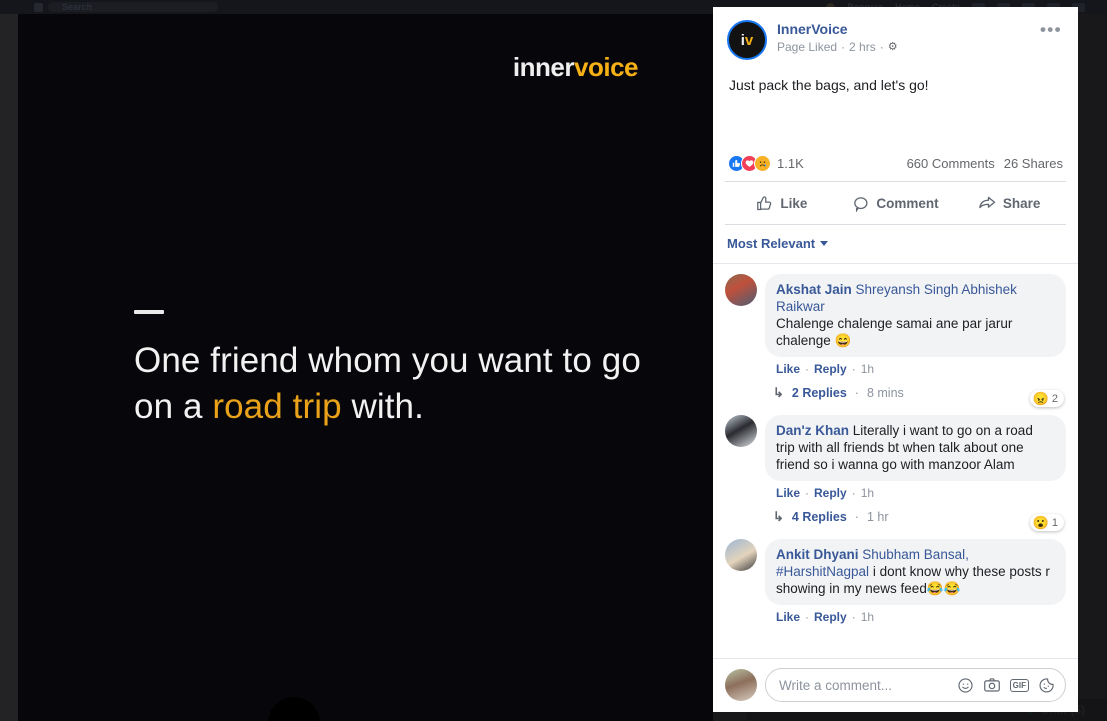 The width and height of the screenshot is (1107, 721). I want to click on replies-time: 1 hr, so click(877, 517).